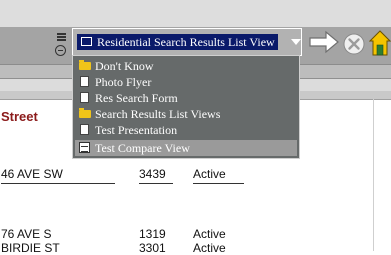  Describe the element at coordinates (156, 183) in the screenshot. I see `row-1-number-underline` at that location.